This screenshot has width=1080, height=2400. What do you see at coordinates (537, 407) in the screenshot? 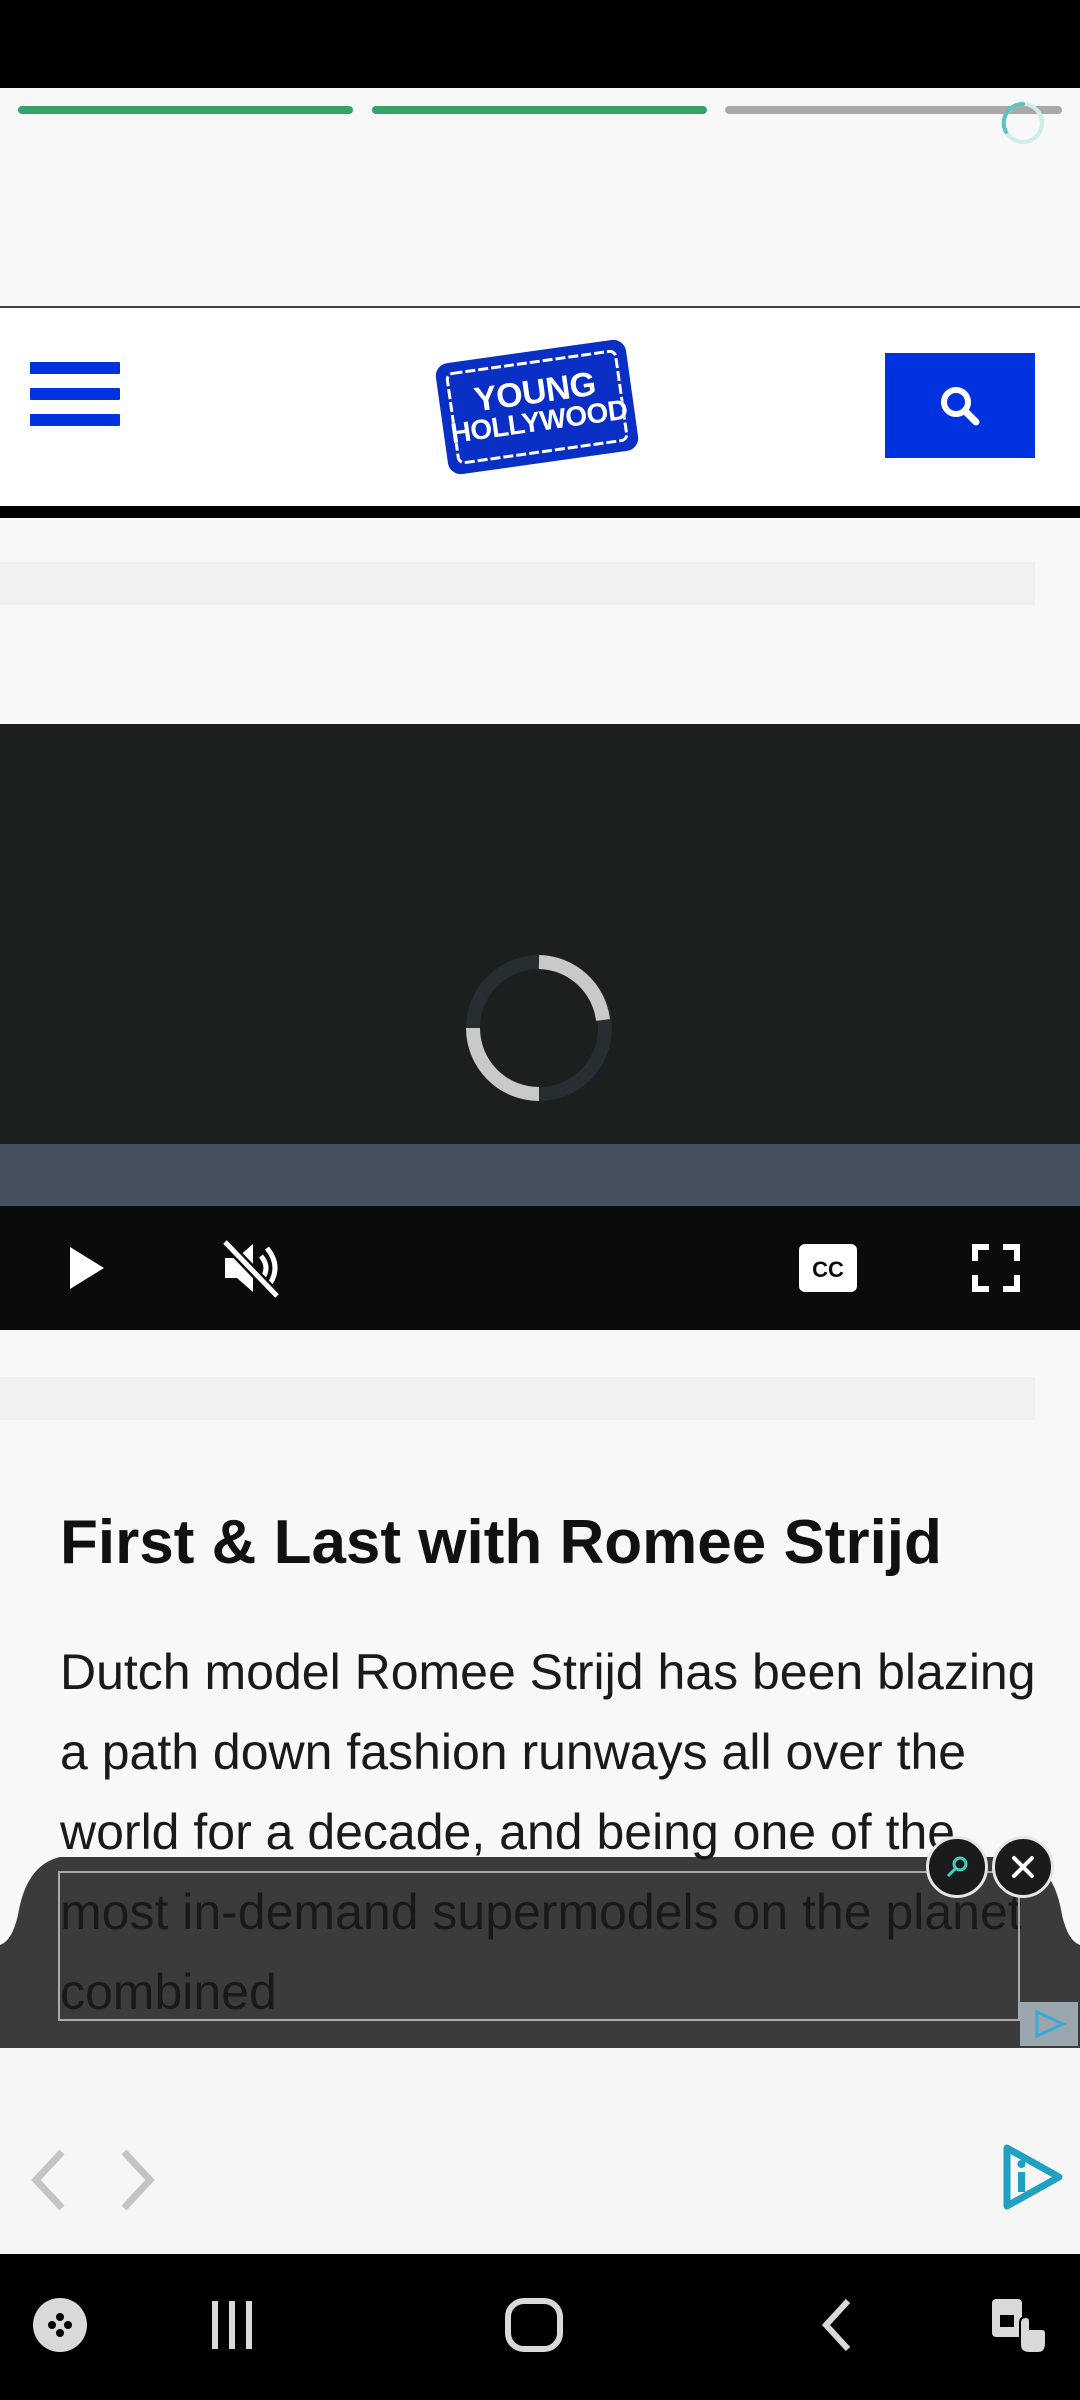
I see `site-logo: YOUNG HOLLYWOOD` at bounding box center [537, 407].